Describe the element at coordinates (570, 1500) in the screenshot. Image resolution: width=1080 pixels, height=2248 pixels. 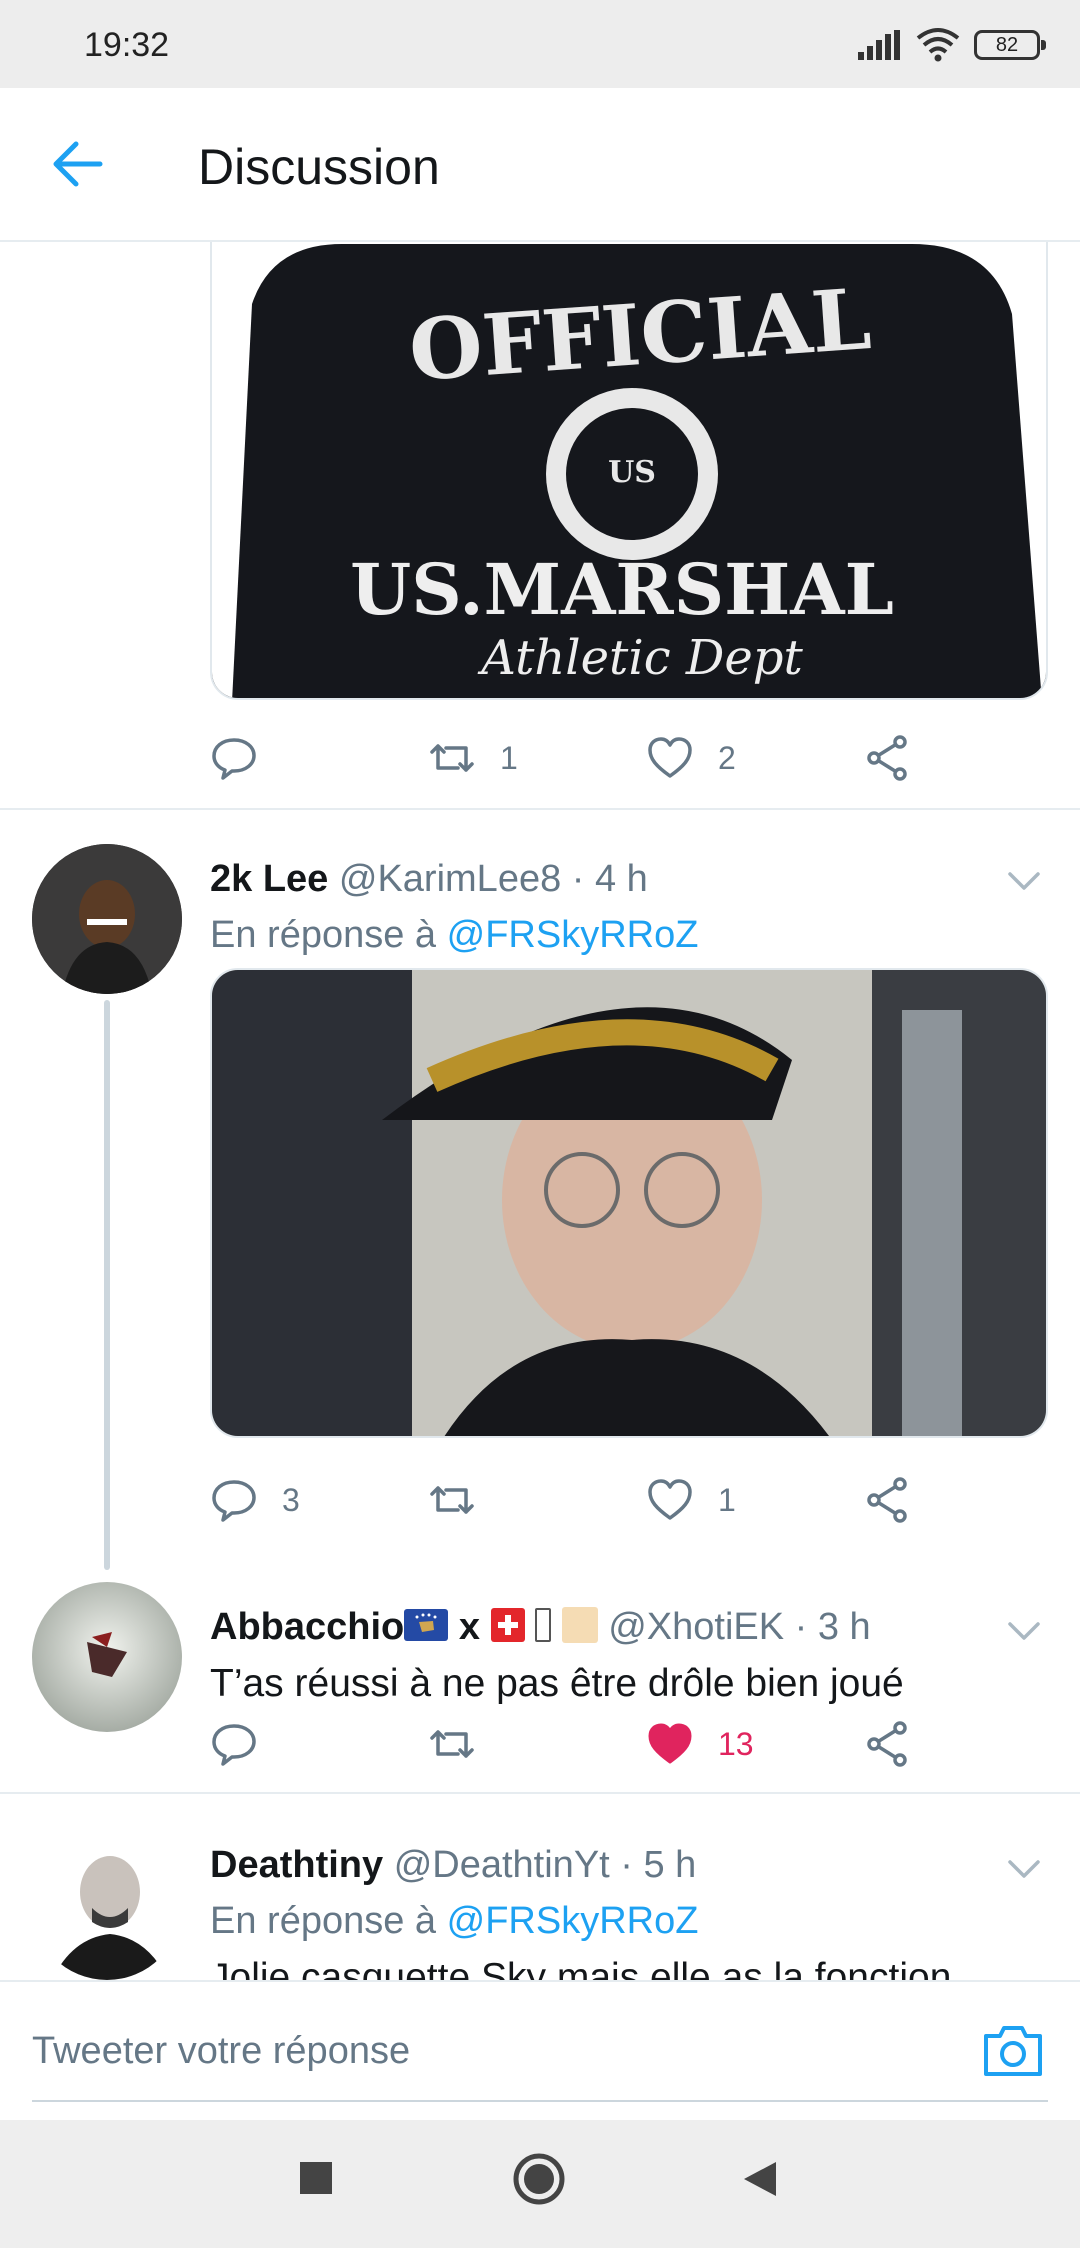
I see `tweet-actions: 3 1` at that location.